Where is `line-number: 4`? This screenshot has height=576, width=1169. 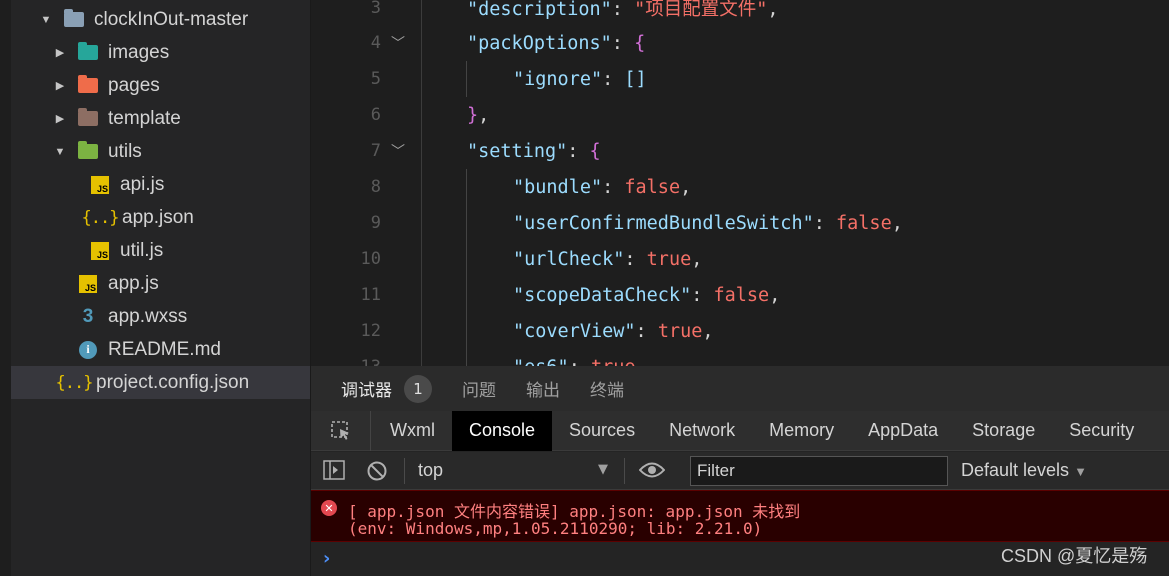
line-number: 4 is located at coordinates (375, 43).